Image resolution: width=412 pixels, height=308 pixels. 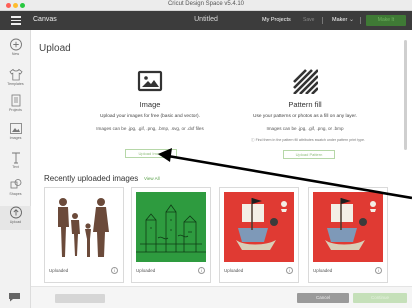 I want to click on sidebar-item-shapes: Shapes, so click(x=15, y=190).